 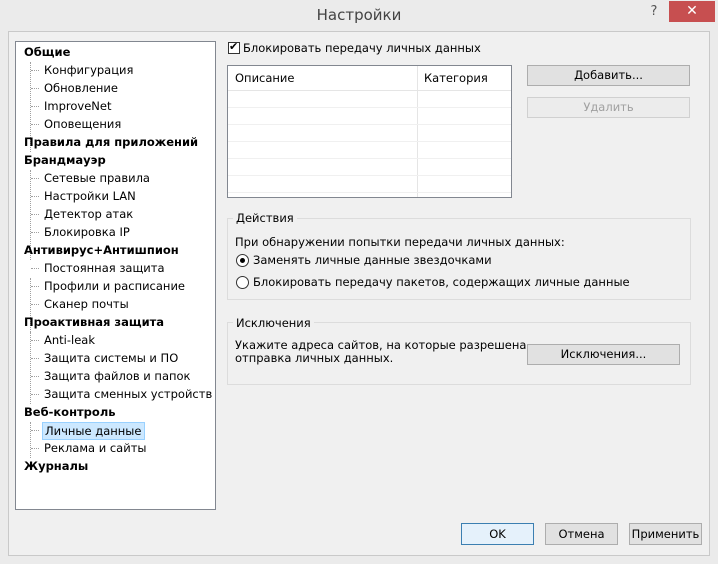 What do you see at coordinates (90, 196) in the screenshot?
I see `tree-item-lan-settings: Настройки LAN` at bounding box center [90, 196].